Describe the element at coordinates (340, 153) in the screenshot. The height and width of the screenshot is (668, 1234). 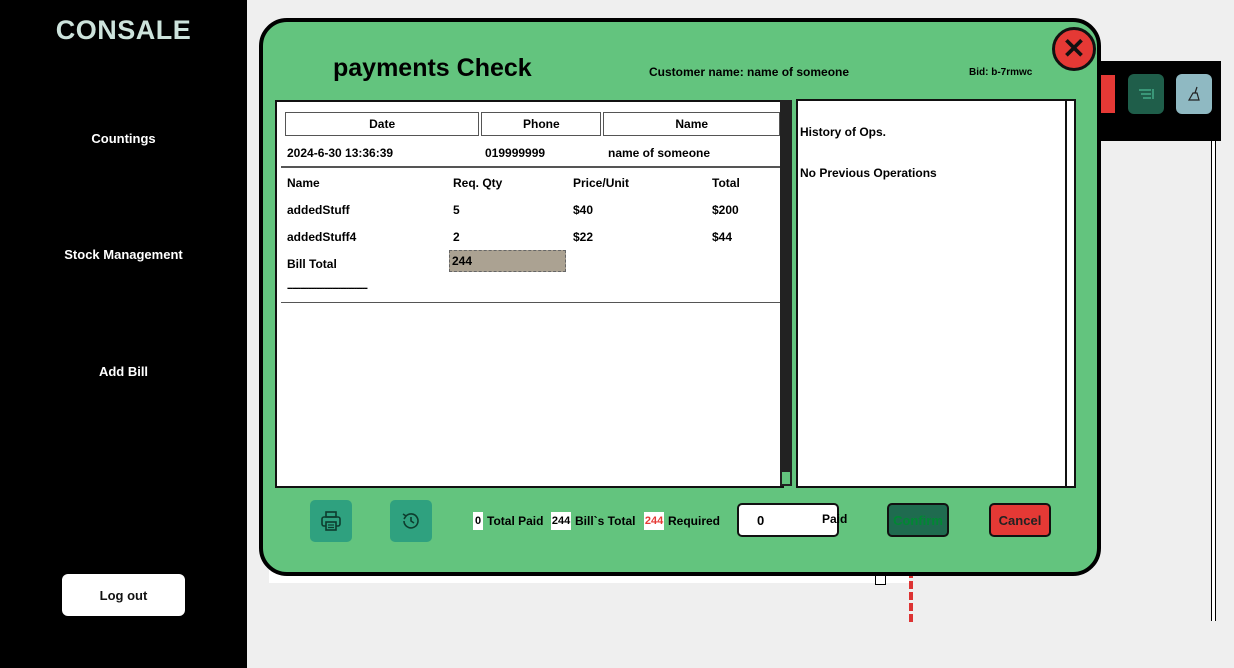
I see `bill-date: 2024-6-30 13:36:39` at that location.